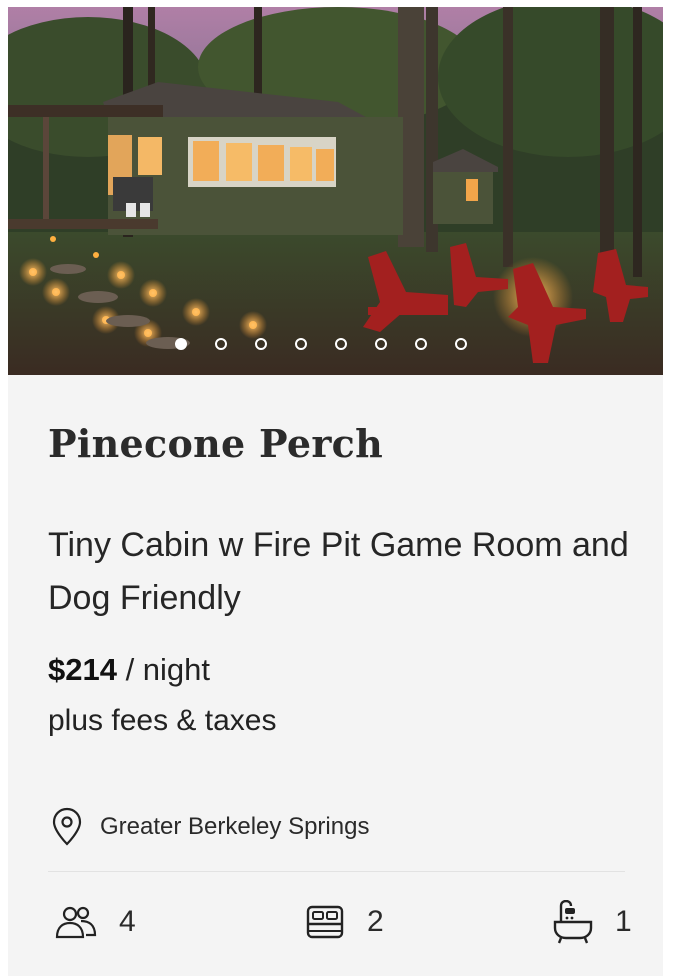 The width and height of the screenshot is (678, 976). What do you see at coordinates (215, 443) in the screenshot?
I see `listing-title: Pinecone Perch` at bounding box center [215, 443].